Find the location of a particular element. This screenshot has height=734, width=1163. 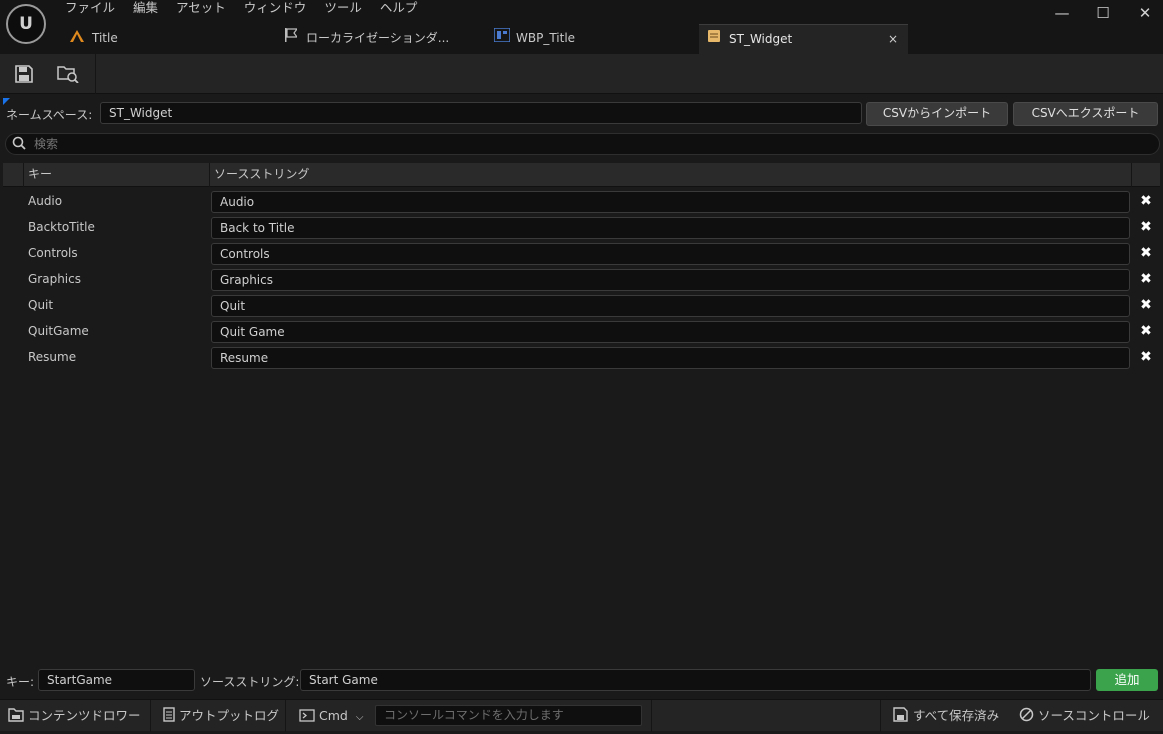

source-control-icon is located at coordinates (1026, 714).